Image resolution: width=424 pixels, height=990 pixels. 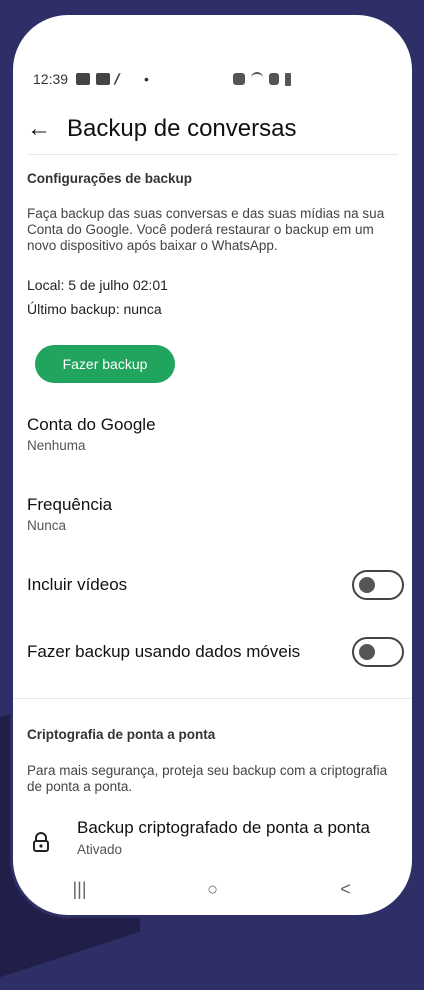 I want to click on battery-icon, so click(x=288, y=79).